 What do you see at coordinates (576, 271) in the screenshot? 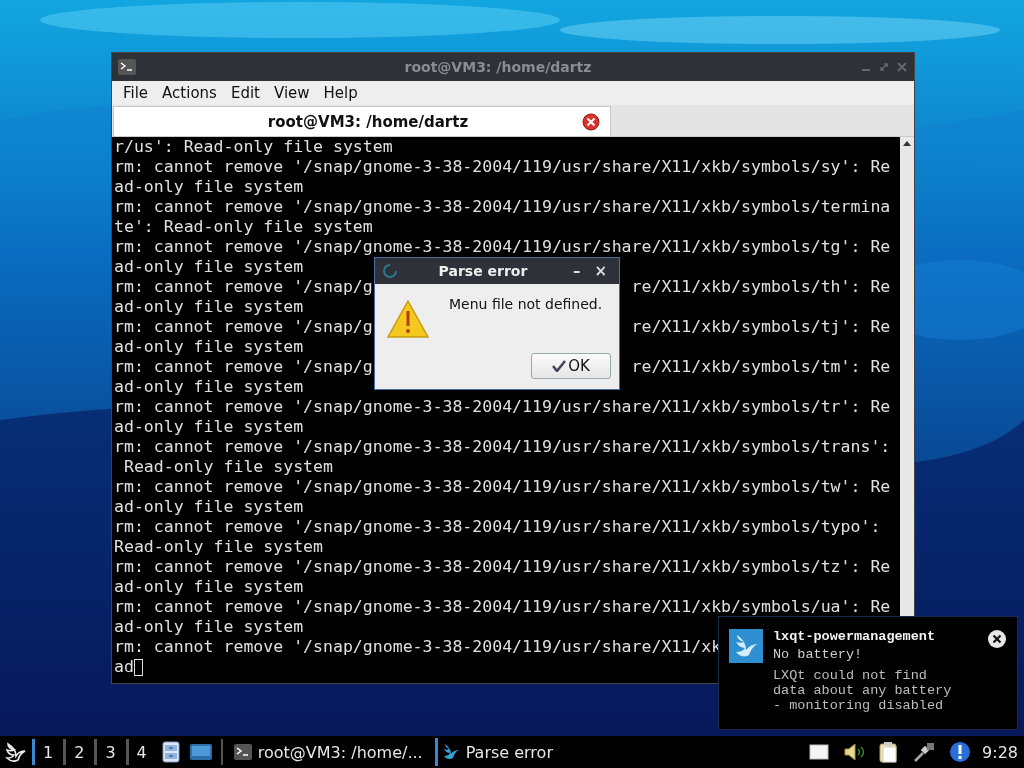
I see `minimize-button: –` at bounding box center [576, 271].